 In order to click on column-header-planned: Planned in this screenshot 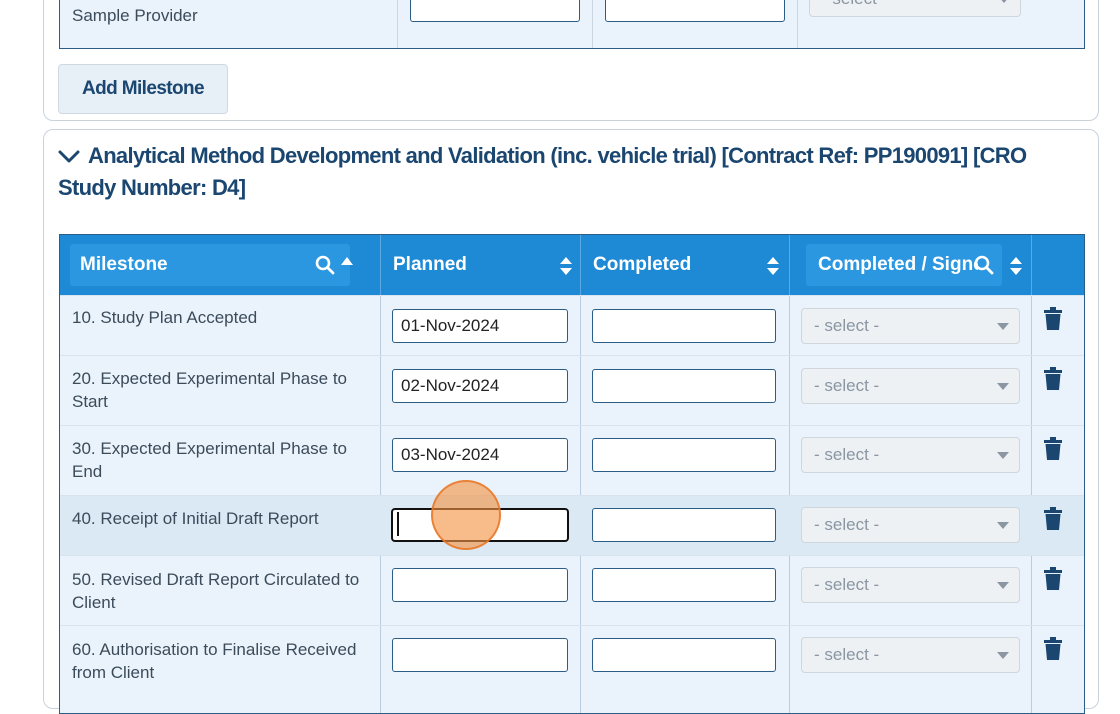, I will do `click(485, 265)`.